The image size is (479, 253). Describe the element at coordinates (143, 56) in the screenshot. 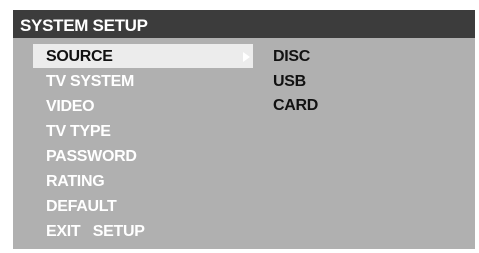

I see `menu-item-source: SOURCE` at that location.